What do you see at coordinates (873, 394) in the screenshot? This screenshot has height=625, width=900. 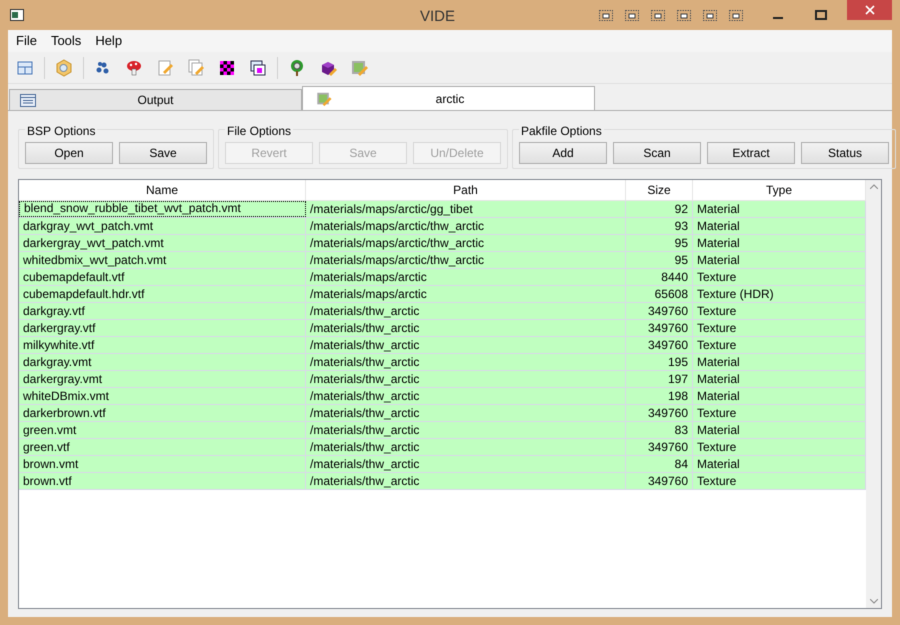 I see `scrollbar` at bounding box center [873, 394].